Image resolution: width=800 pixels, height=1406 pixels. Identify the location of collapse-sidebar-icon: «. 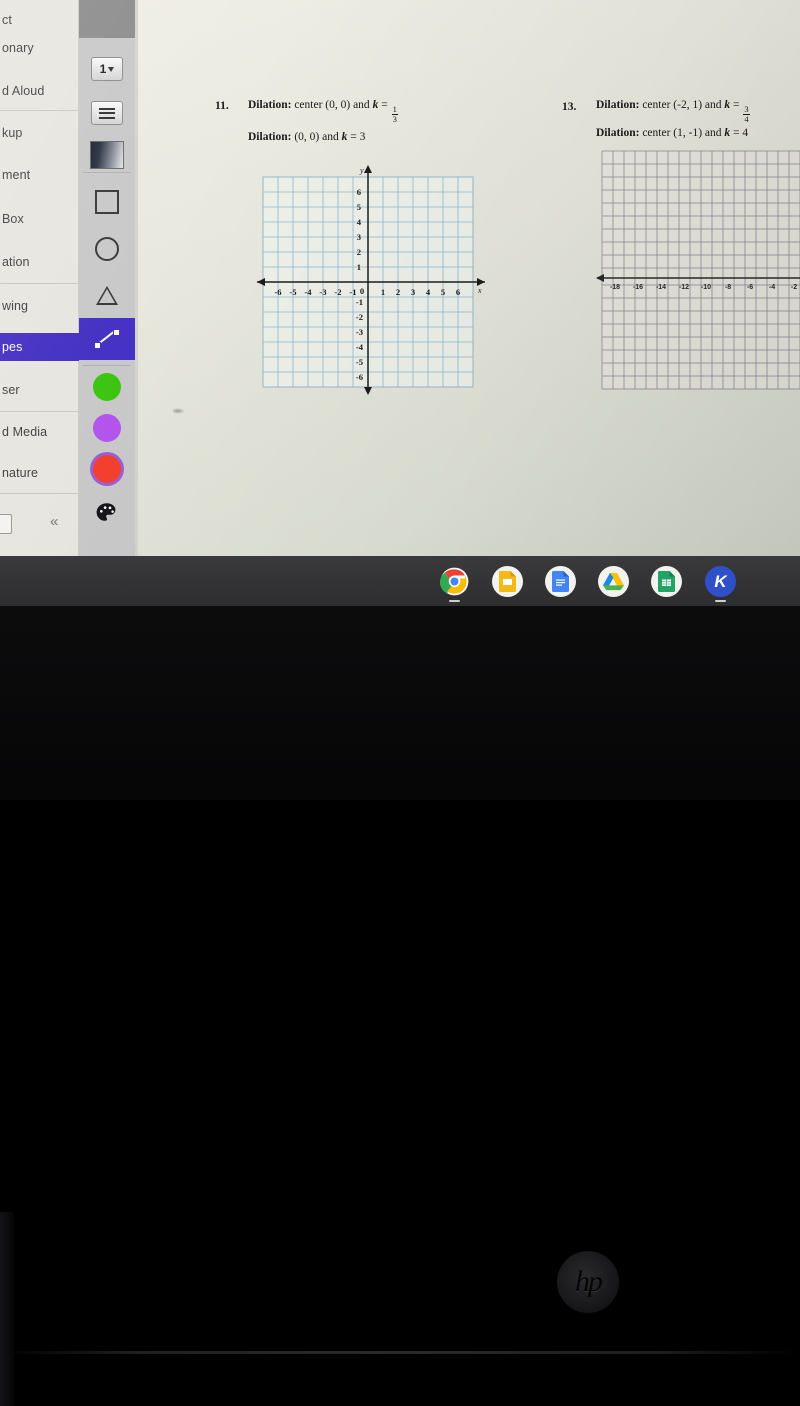
(54, 521).